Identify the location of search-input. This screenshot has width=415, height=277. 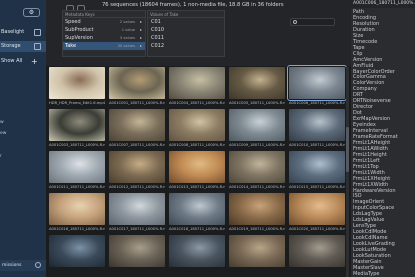
(312, 22).